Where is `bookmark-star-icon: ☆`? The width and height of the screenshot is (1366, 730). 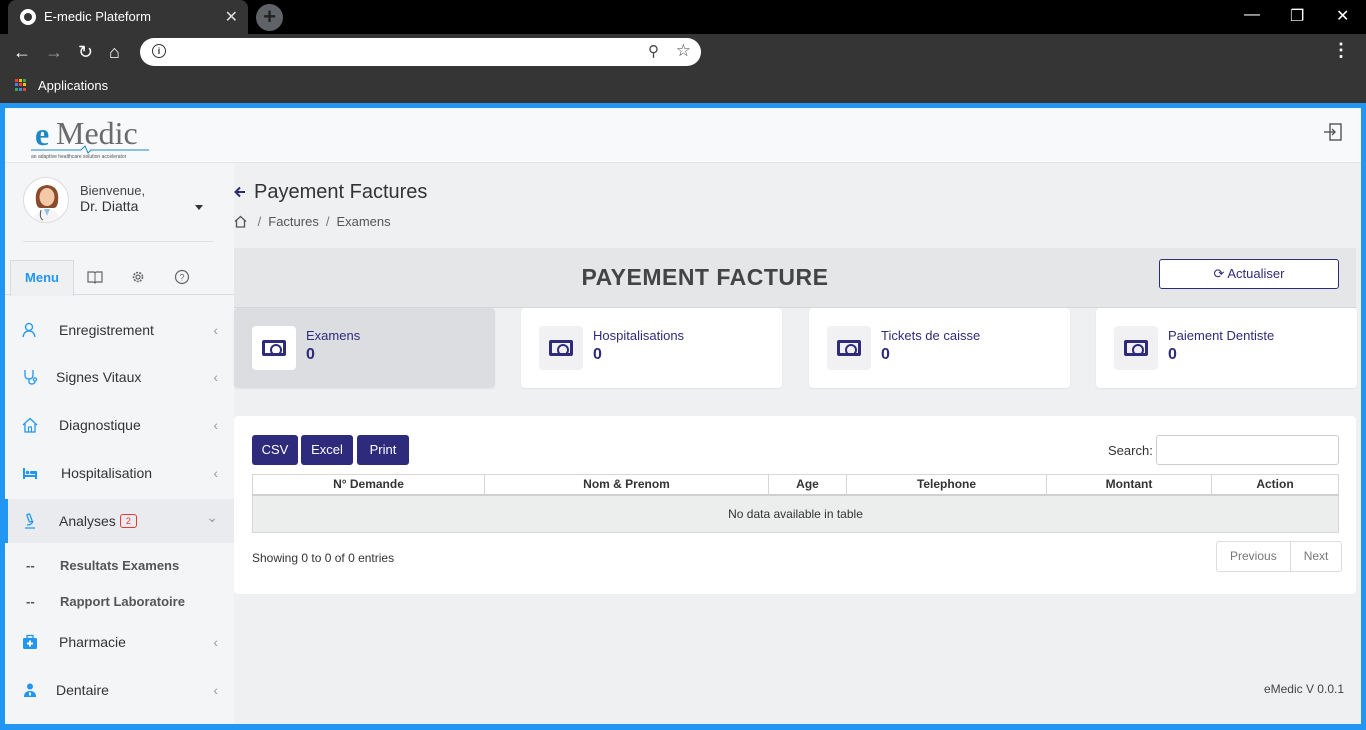
bookmark-star-icon: ☆ is located at coordinates (683, 51).